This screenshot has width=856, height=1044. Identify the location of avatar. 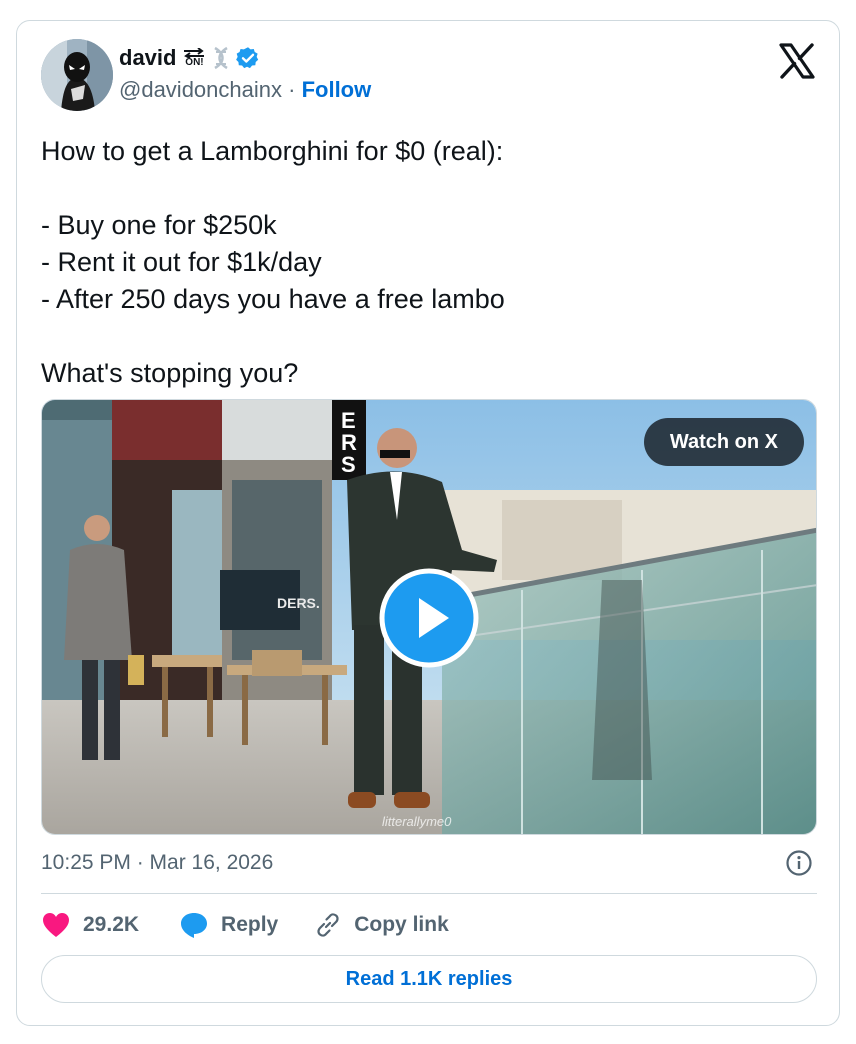
(77, 75).